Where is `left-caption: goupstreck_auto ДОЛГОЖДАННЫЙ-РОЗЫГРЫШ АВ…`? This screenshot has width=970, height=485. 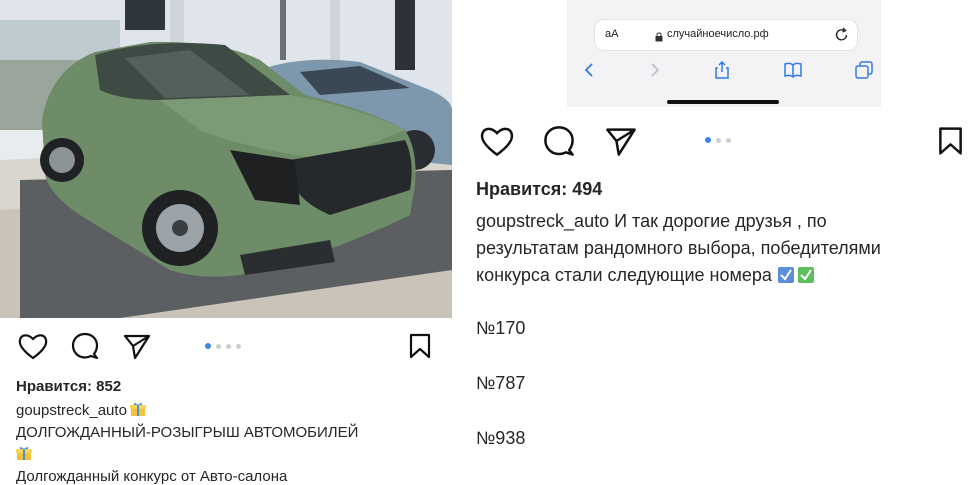 left-caption: goupstreck_auto ДОЛГОЖДАННЫЙ-РОЗЫГРЫШ АВ… is located at coordinates (231, 442).